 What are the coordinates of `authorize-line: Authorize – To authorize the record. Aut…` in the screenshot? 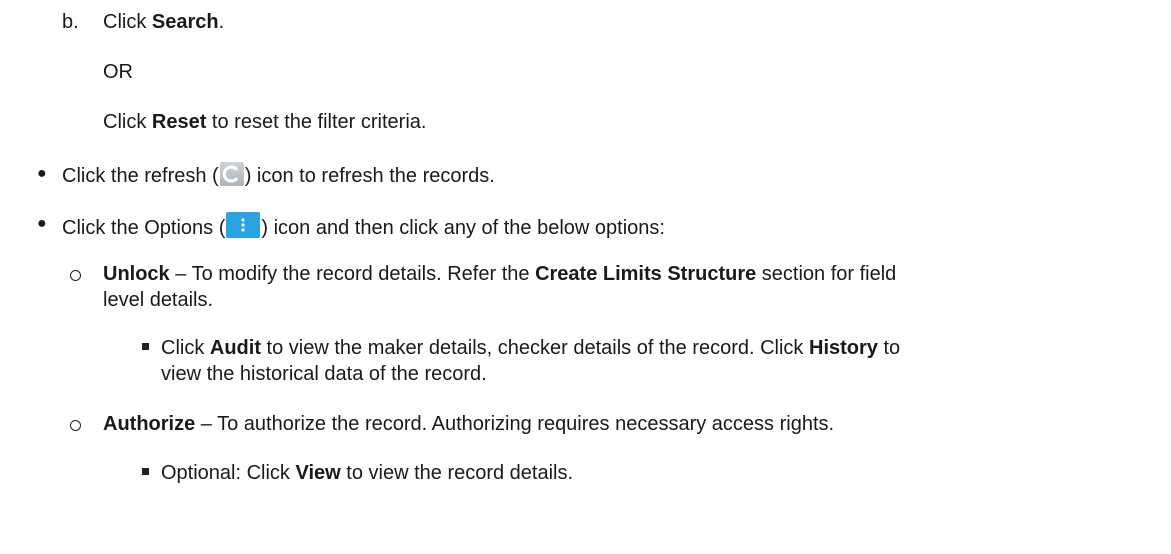 It's located at (469, 424).